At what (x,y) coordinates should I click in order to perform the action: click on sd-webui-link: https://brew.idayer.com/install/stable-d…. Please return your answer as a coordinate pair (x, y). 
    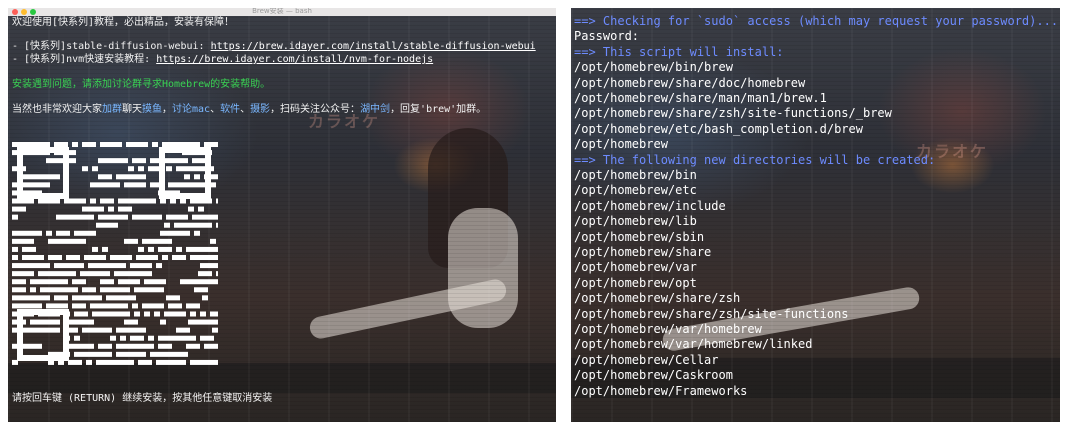
    Looking at the image, I should click on (373, 46).